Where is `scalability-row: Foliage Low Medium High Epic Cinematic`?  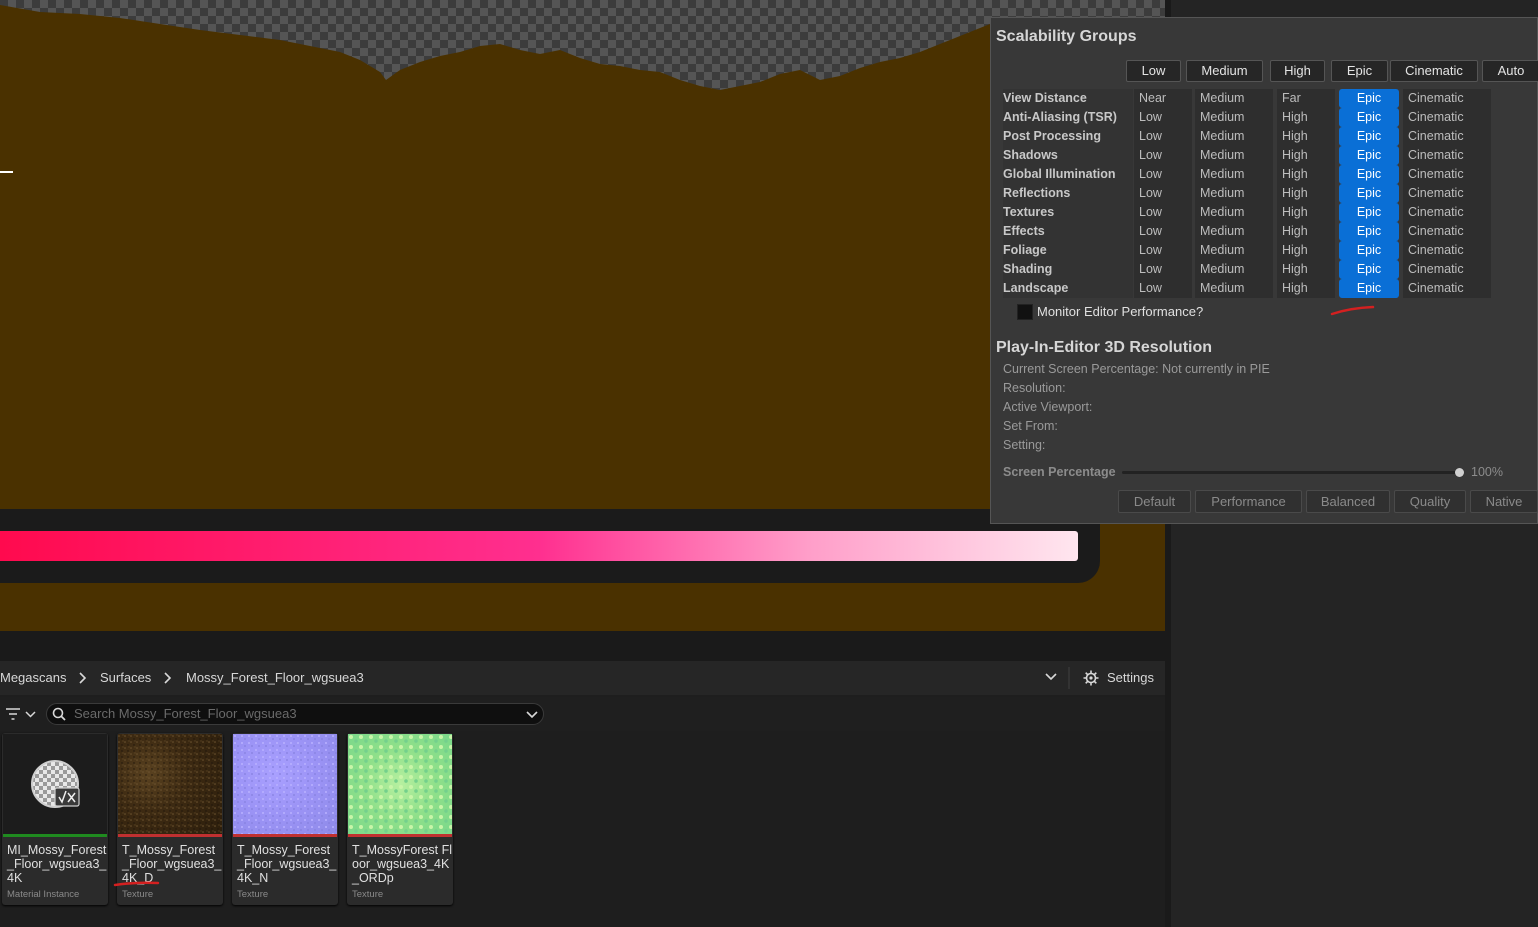 scalability-row: Foliage Low Medium High Epic Cinematic is located at coordinates (1247, 250).